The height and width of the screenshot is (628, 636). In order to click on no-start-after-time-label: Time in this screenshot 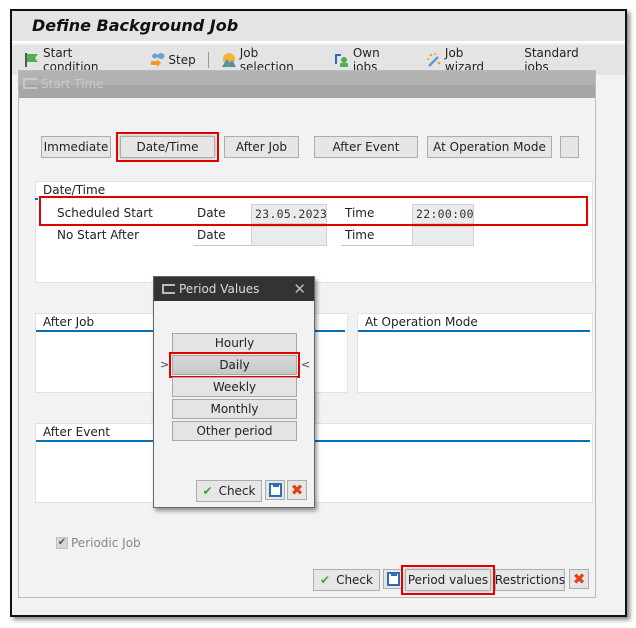, I will do `click(360, 235)`.